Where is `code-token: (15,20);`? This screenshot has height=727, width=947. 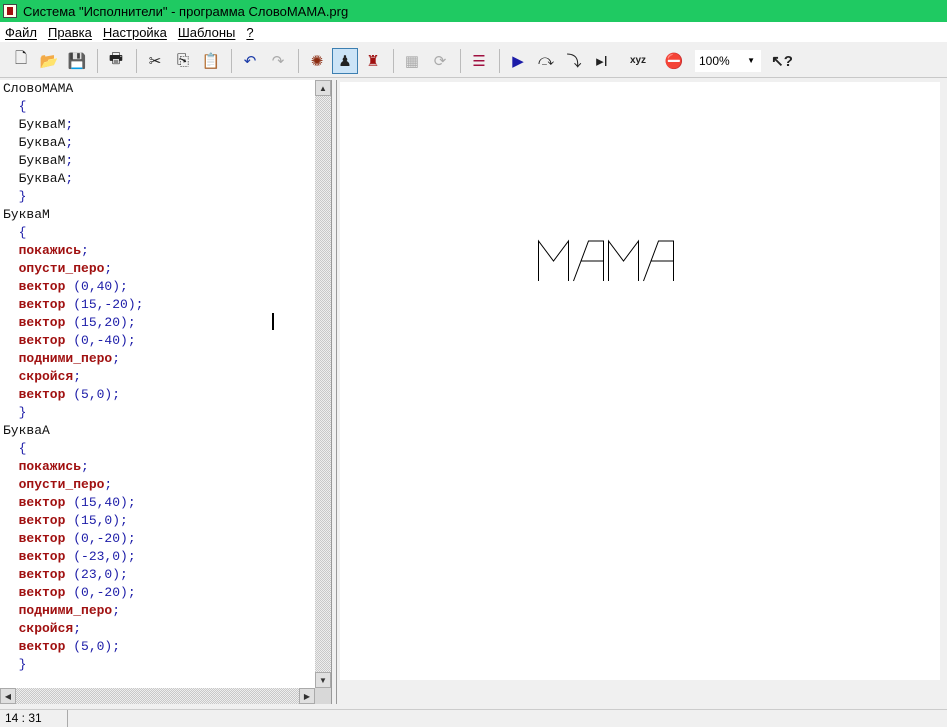
code-token: (15,20); is located at coordinates (100, 322).